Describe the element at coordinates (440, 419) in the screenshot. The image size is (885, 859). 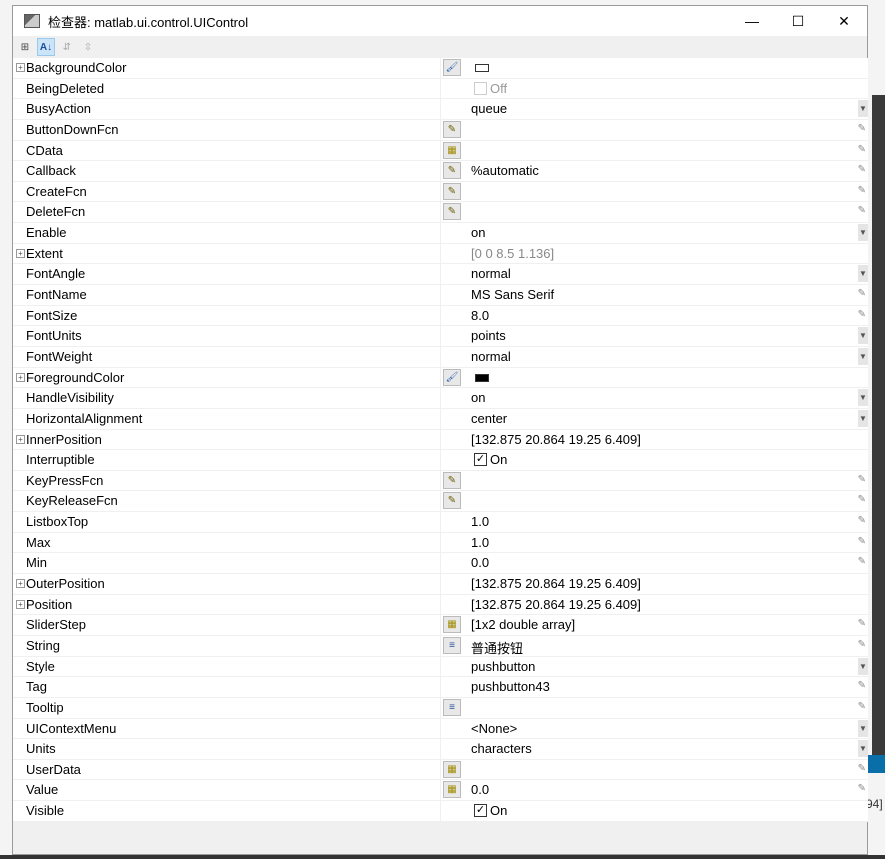
I see `property-row: HorizontalAlignment center ▼` at that location.